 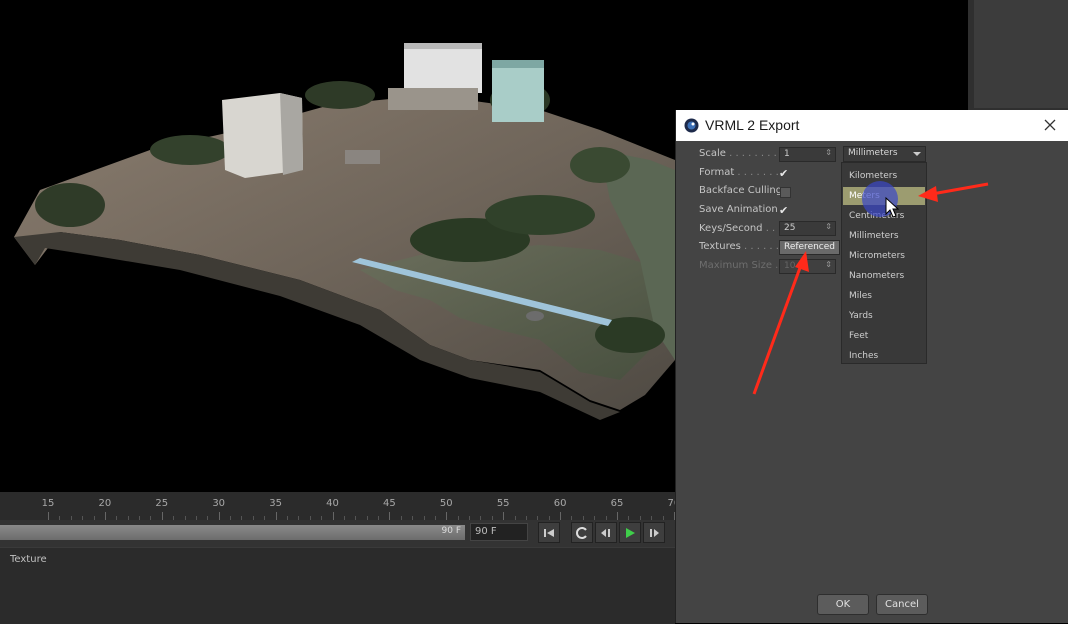 I want to click on chevron-down-icon, so click(x=917, y=154).